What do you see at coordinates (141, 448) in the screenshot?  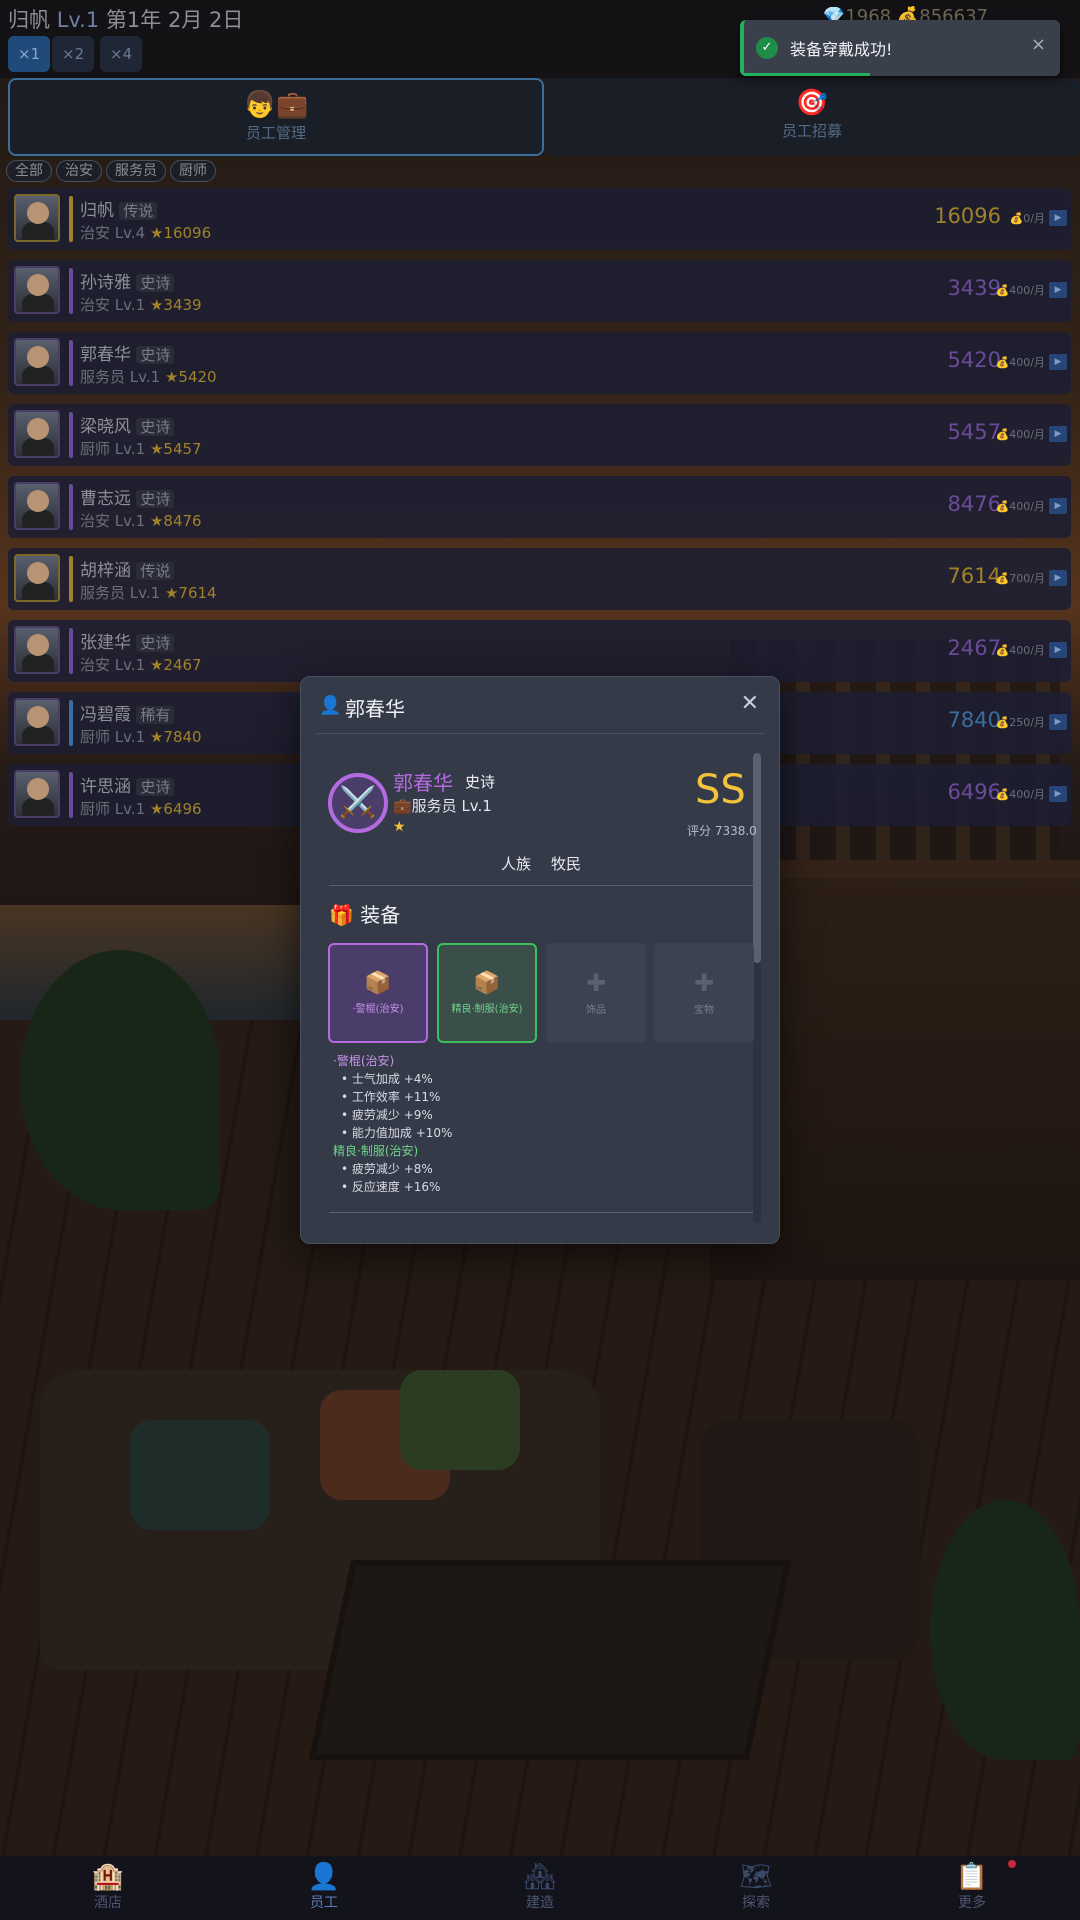 I see `staff-info: 厨师 Lv.1 ★5457` at bounding box center [141, 448].